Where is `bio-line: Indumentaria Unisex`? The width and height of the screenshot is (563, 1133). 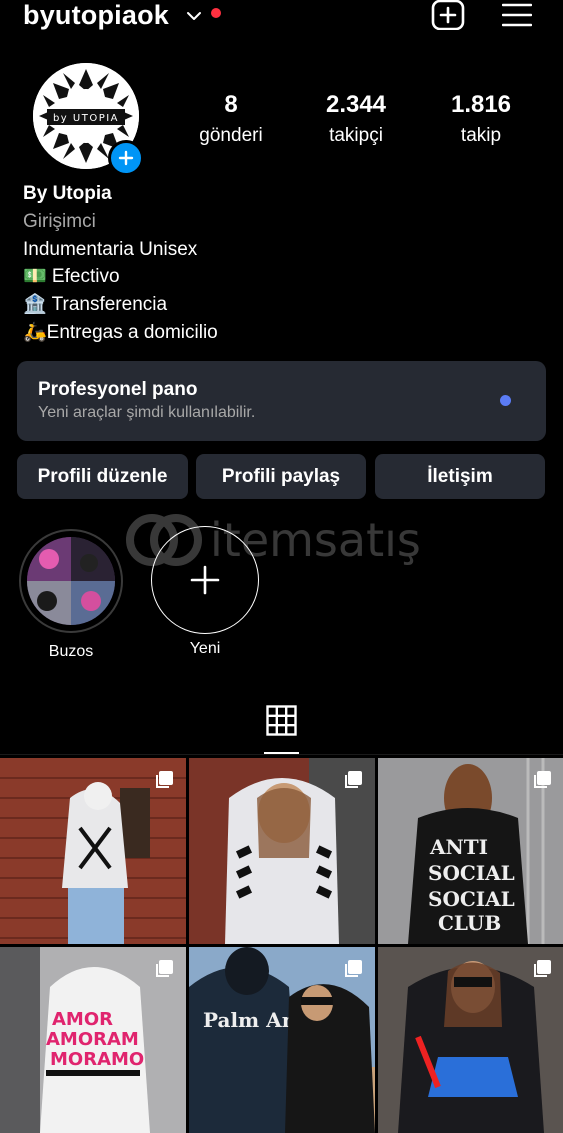
bio-line: Indumentaria Unisex is located at coordinates (110, 249).